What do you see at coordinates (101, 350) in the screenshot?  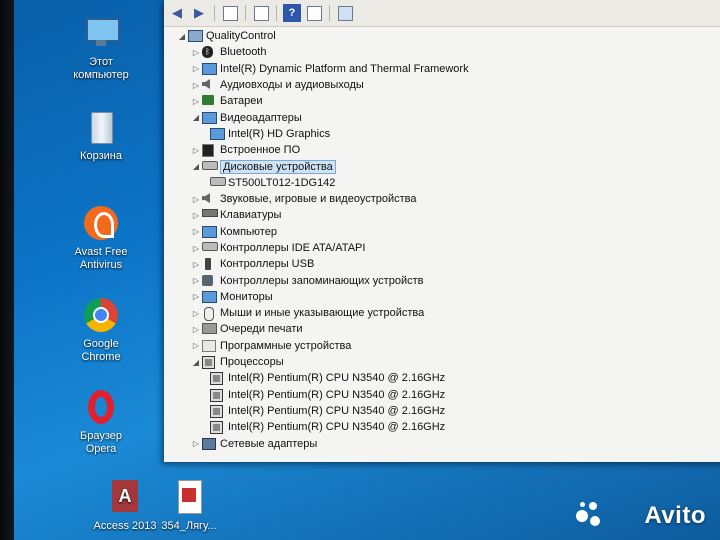 I see `desktop-icon-label: Google Chrome` at bounding box center [101, 350].